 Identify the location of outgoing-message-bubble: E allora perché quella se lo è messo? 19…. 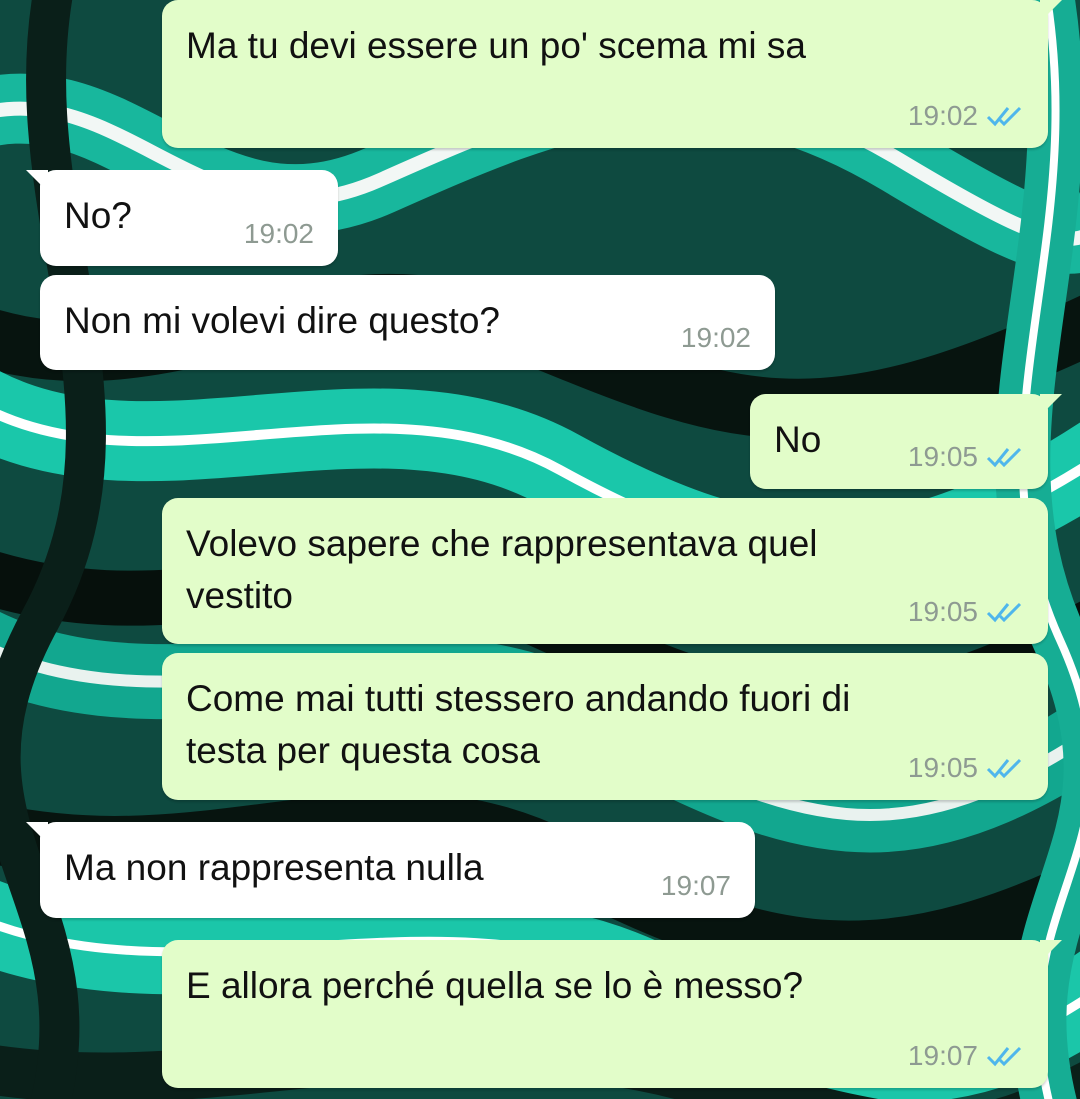
(612, 1014).